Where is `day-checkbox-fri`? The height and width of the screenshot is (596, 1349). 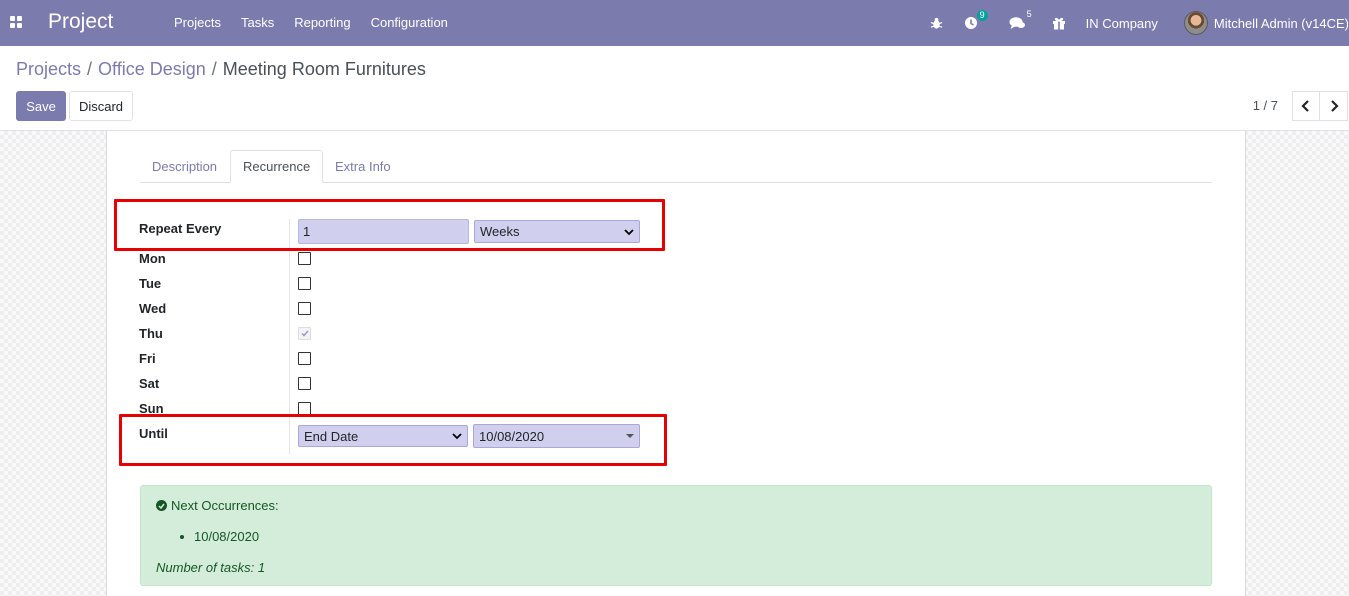
day-checkbox-fri is located at coordinates (304, 358).